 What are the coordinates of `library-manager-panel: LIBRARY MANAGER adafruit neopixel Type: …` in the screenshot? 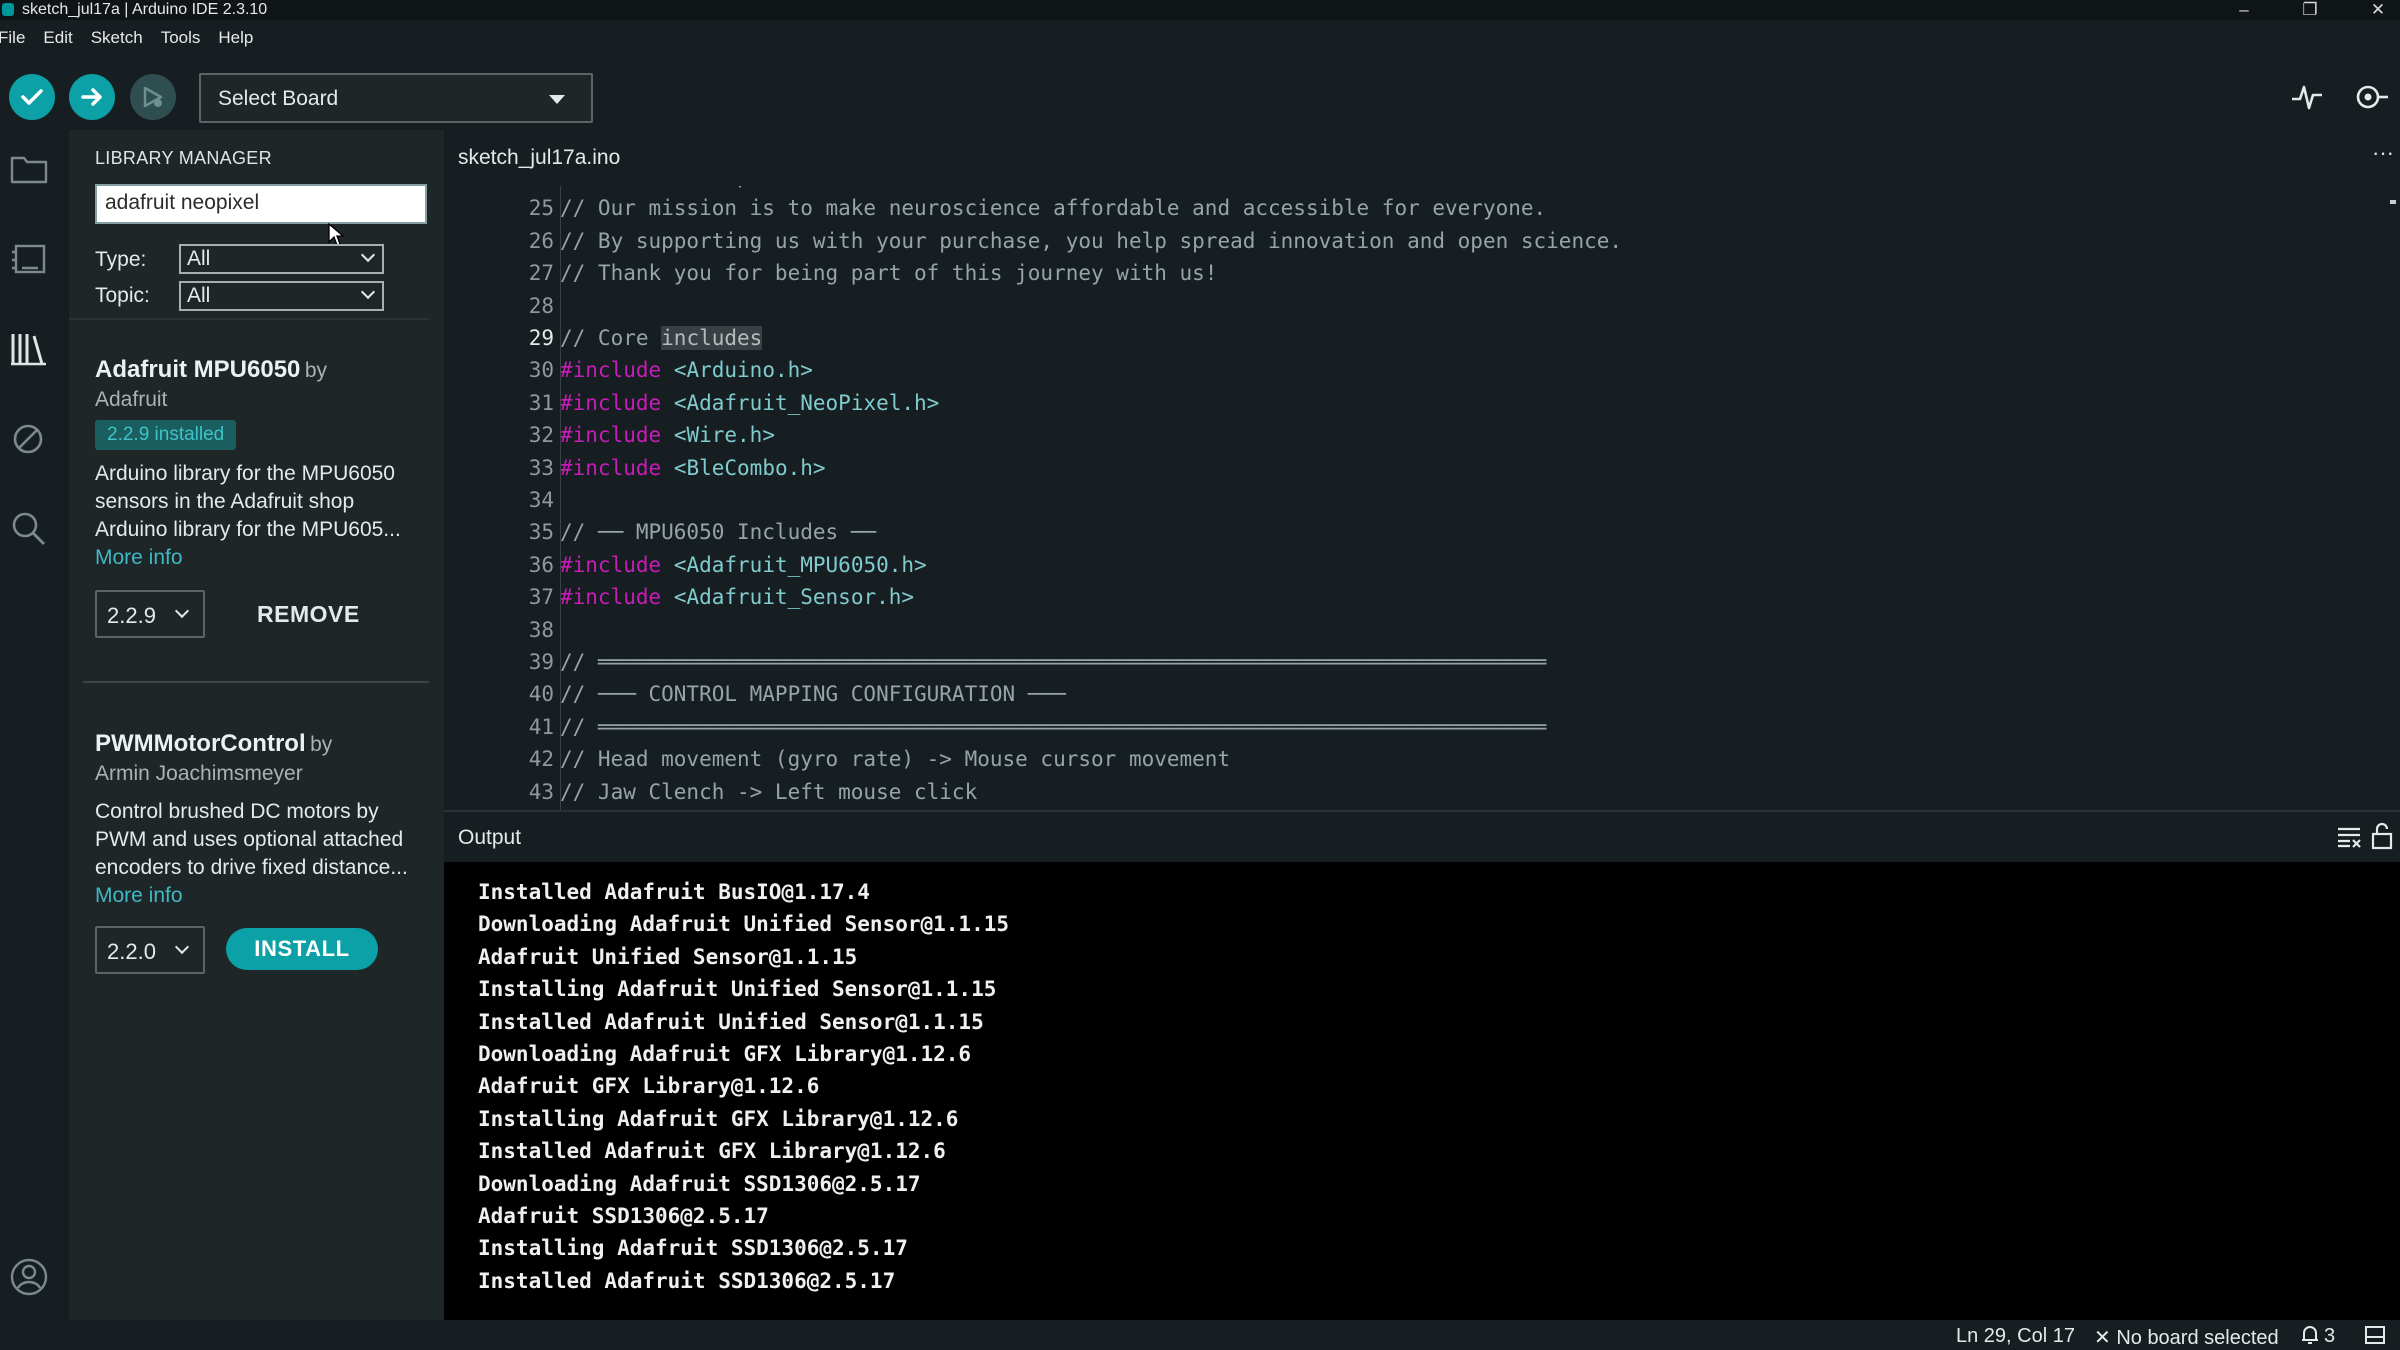 It's located at (256, 725).